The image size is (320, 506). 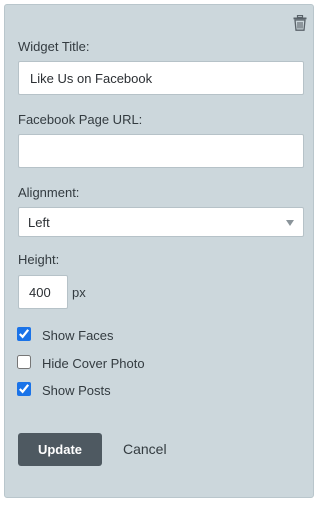 I want to click on page-url-label: Facebook Page URL:, so click(x=80, y=119).